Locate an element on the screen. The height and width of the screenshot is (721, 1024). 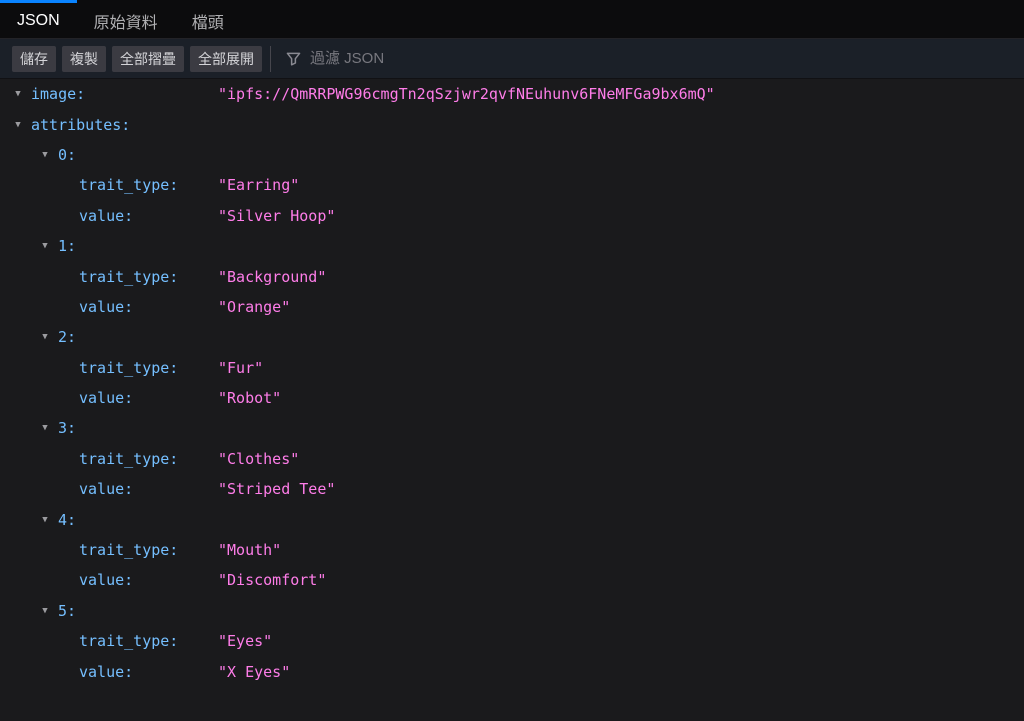
tree-row-value: value: "Orange" is located at coordinates (512, 307).